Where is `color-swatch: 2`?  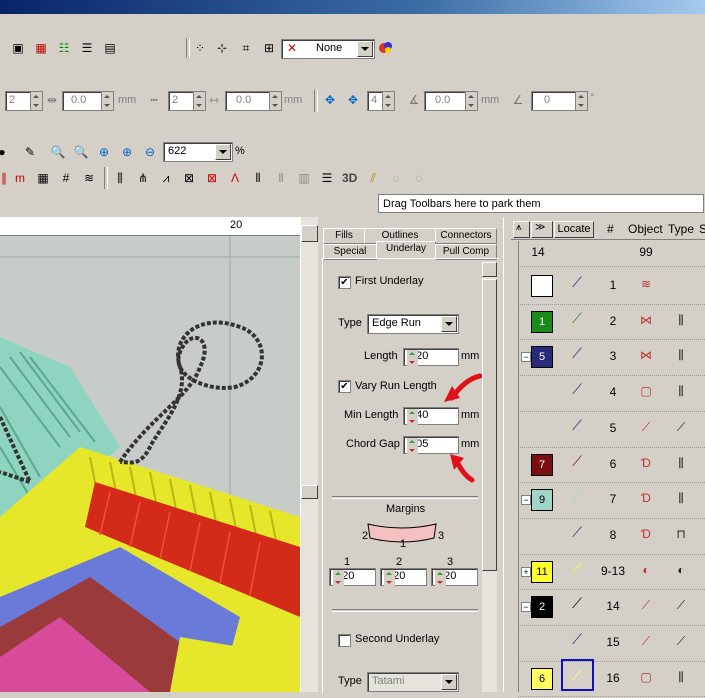 color-swatch: 2 is located at coordinates (542, 607).